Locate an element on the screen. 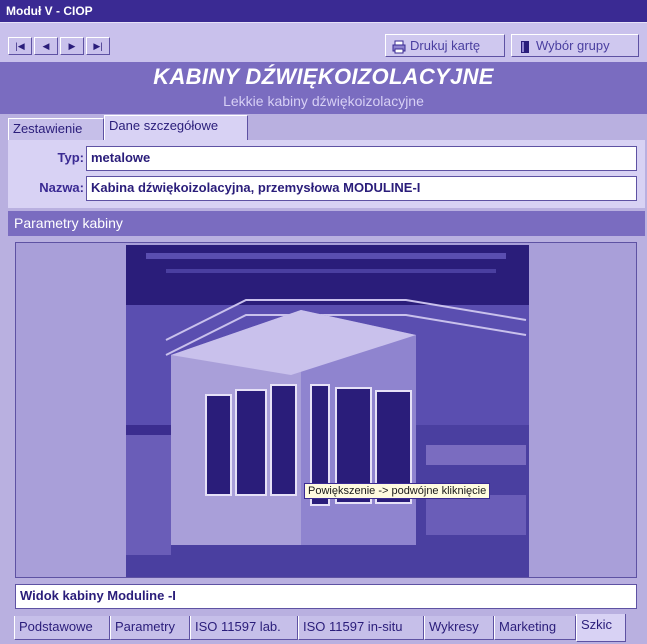 Image resolution: width=647 pixels, height=644 pixels. page-title: KABINY DŹWIĘKOIZOLACYJNE is located at coordinates (323, 76).